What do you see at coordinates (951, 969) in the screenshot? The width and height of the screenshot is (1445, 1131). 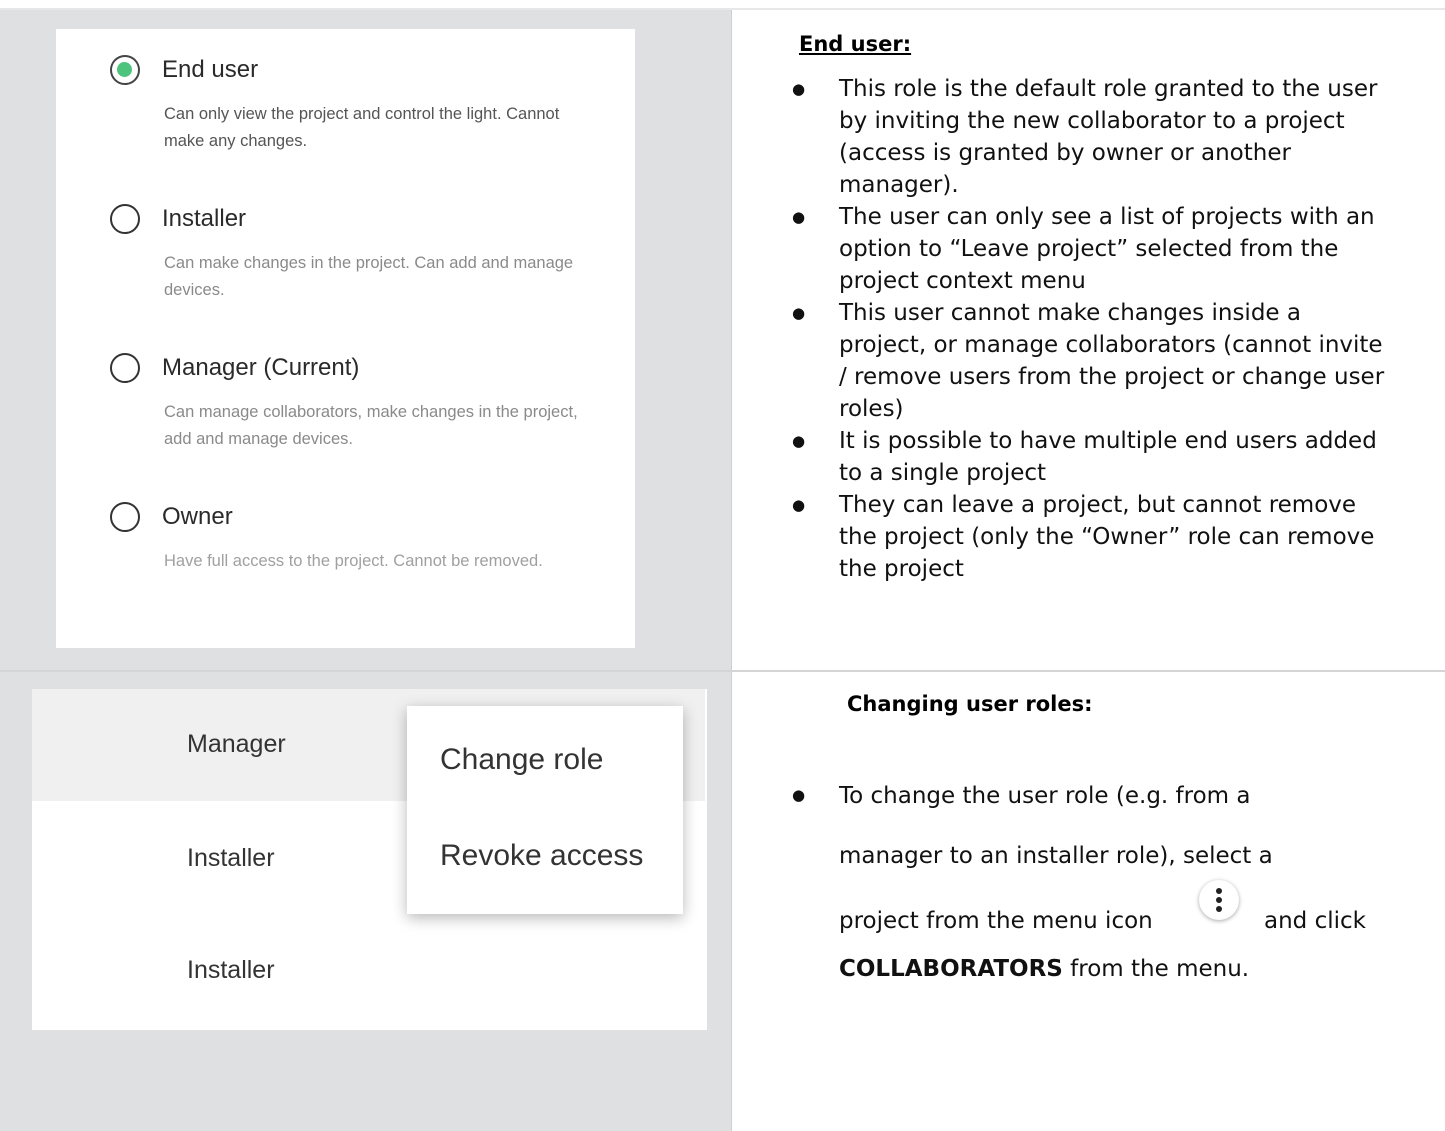 I see `collaborators-keyword: COLLABORATORS` at bounding box center [951, 969].